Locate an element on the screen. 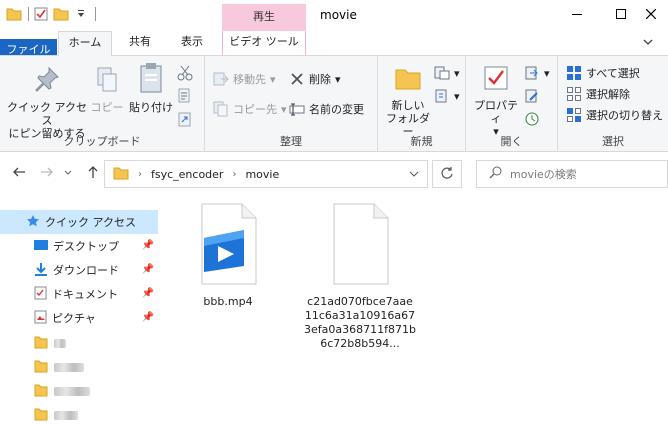 This screenshot has width=668, height=424. address-dropdown-icon is located at coordinates (414, 174).